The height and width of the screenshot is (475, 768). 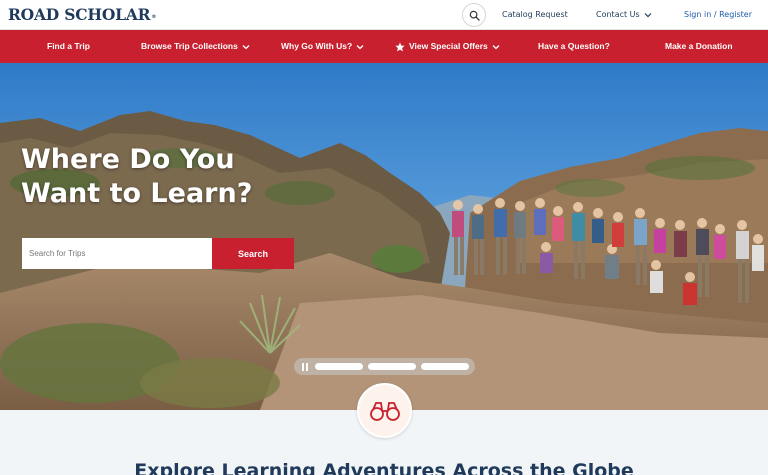 I want to click on nav-label: Make a Donation, so click(x=699, y=46).